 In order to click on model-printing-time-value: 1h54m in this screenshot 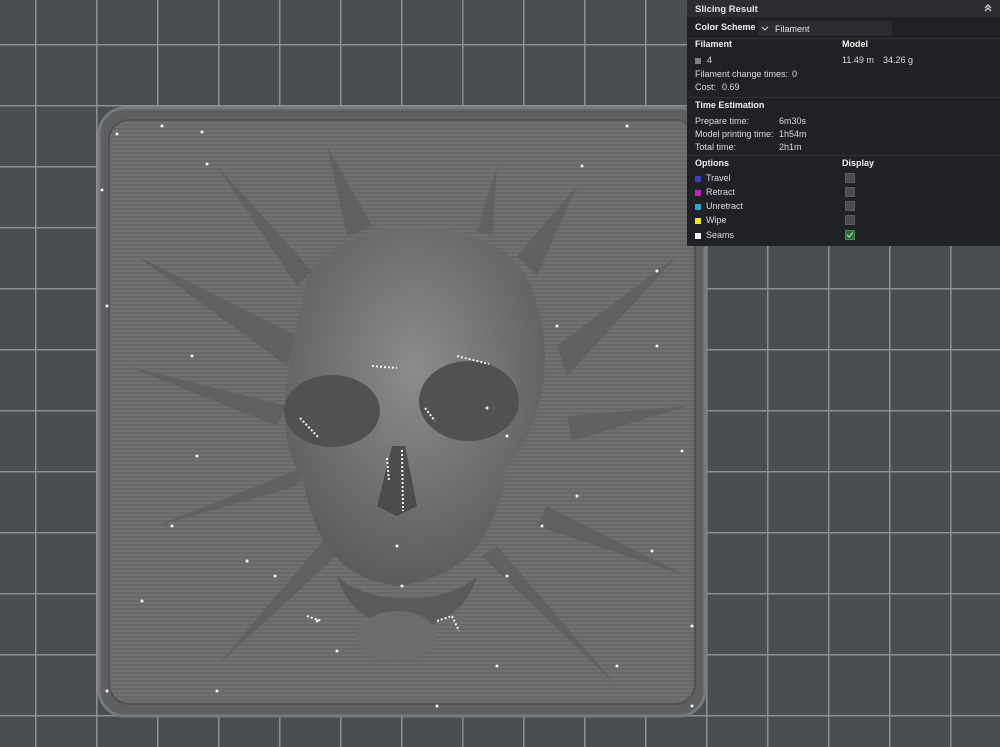, I will do `click(793, 134)`.